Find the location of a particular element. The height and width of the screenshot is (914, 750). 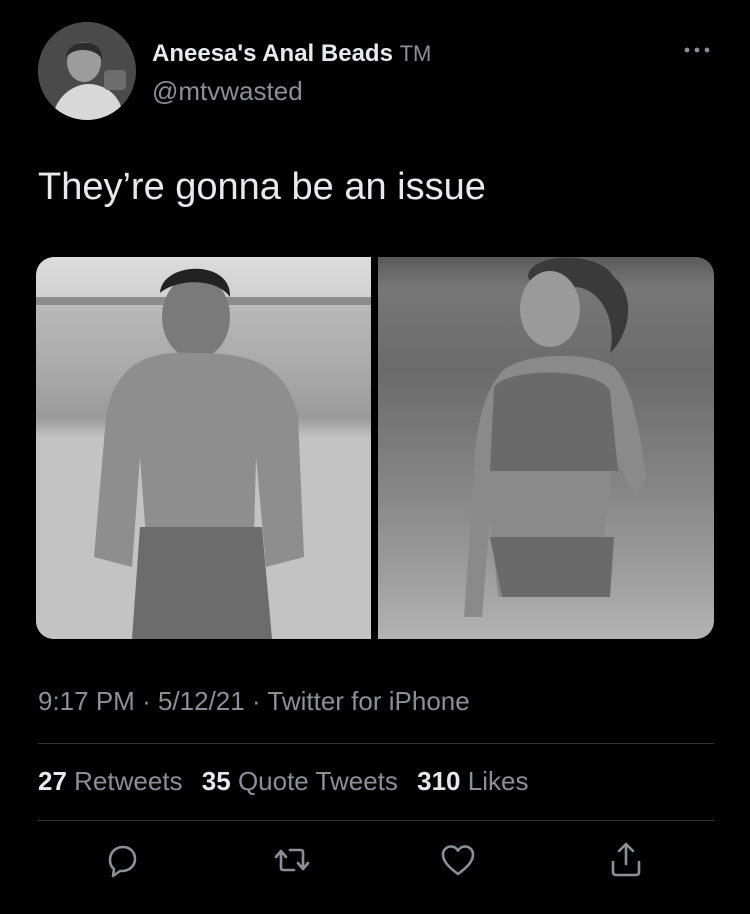

tweet-time: 9:17 PM is located at coordinates (86, 701).